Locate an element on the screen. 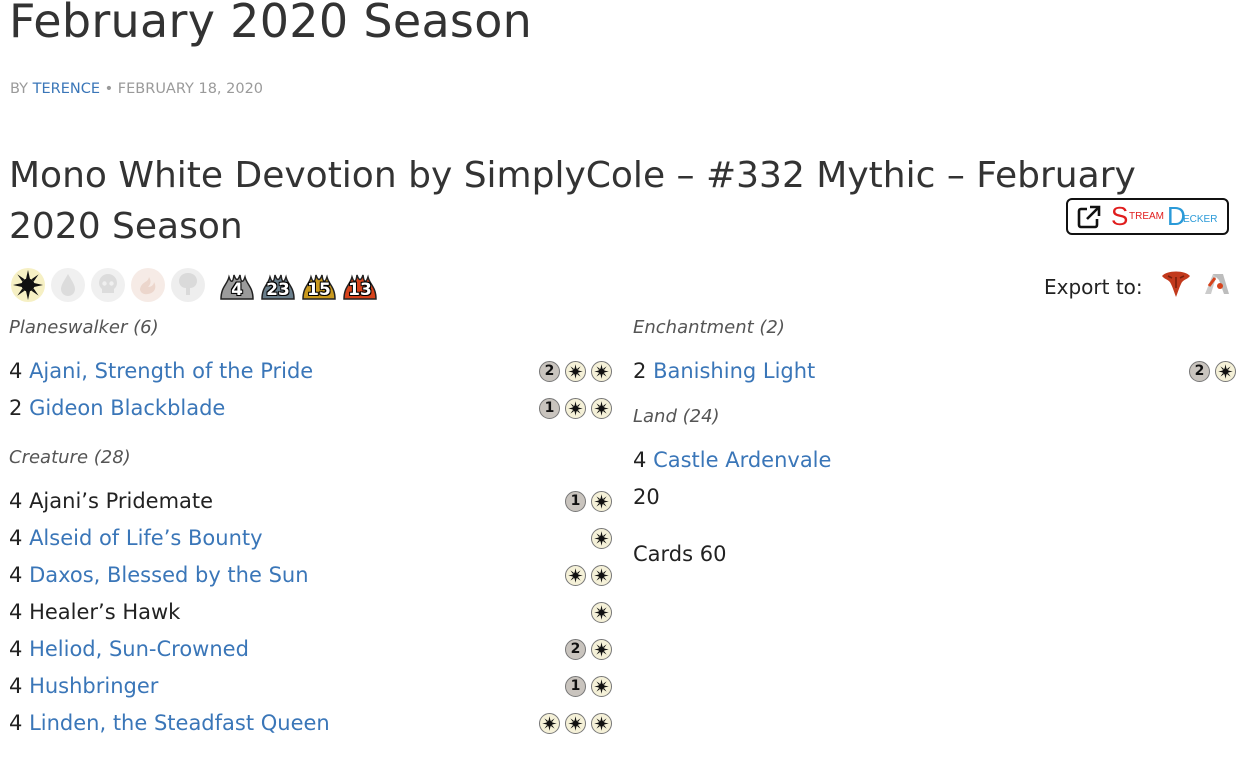 The width and height of the screenshot is (1255, 763). export-section: Export to: is located at coordinates (1138, 283).